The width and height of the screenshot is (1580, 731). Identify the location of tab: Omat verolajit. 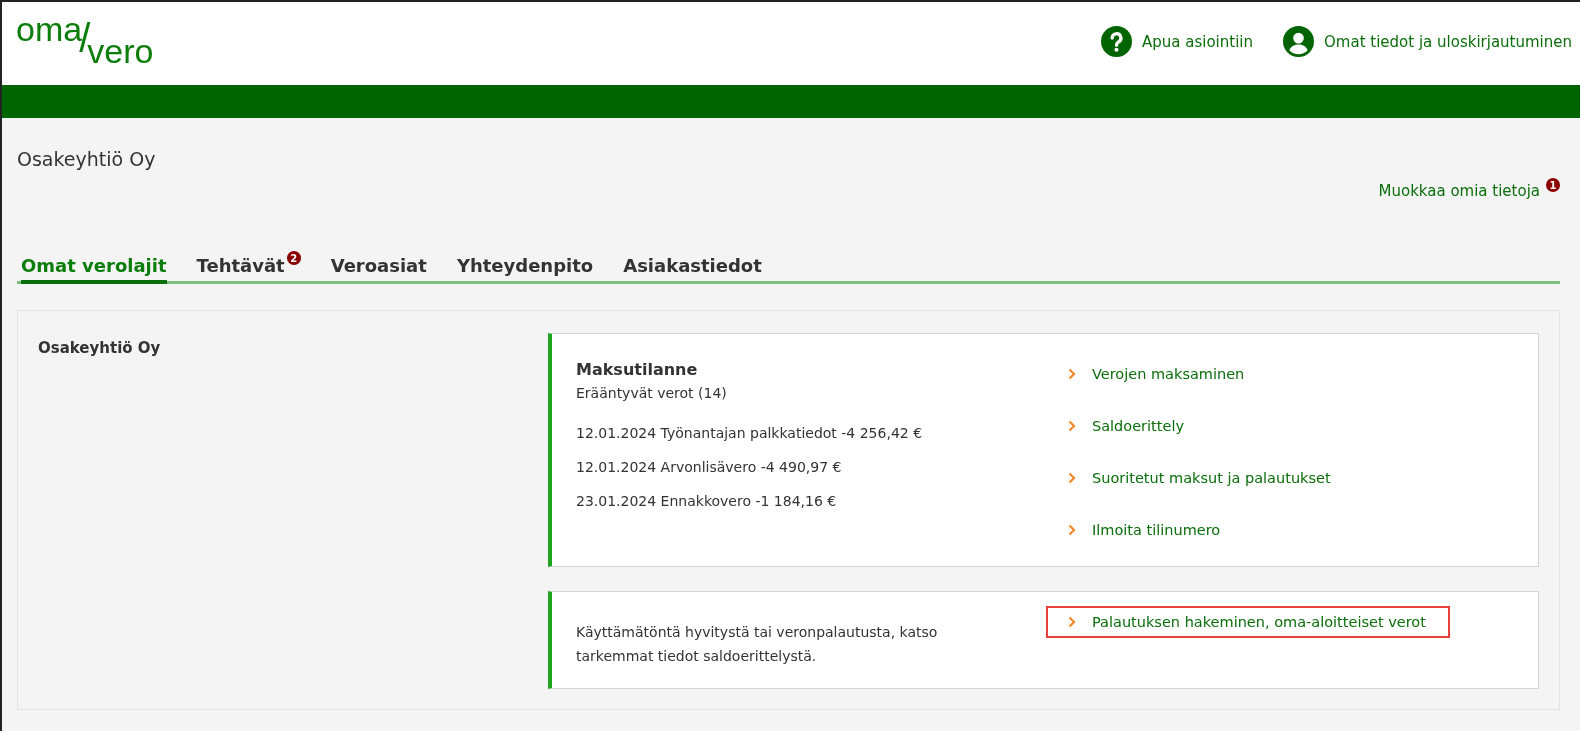
(94, 269).